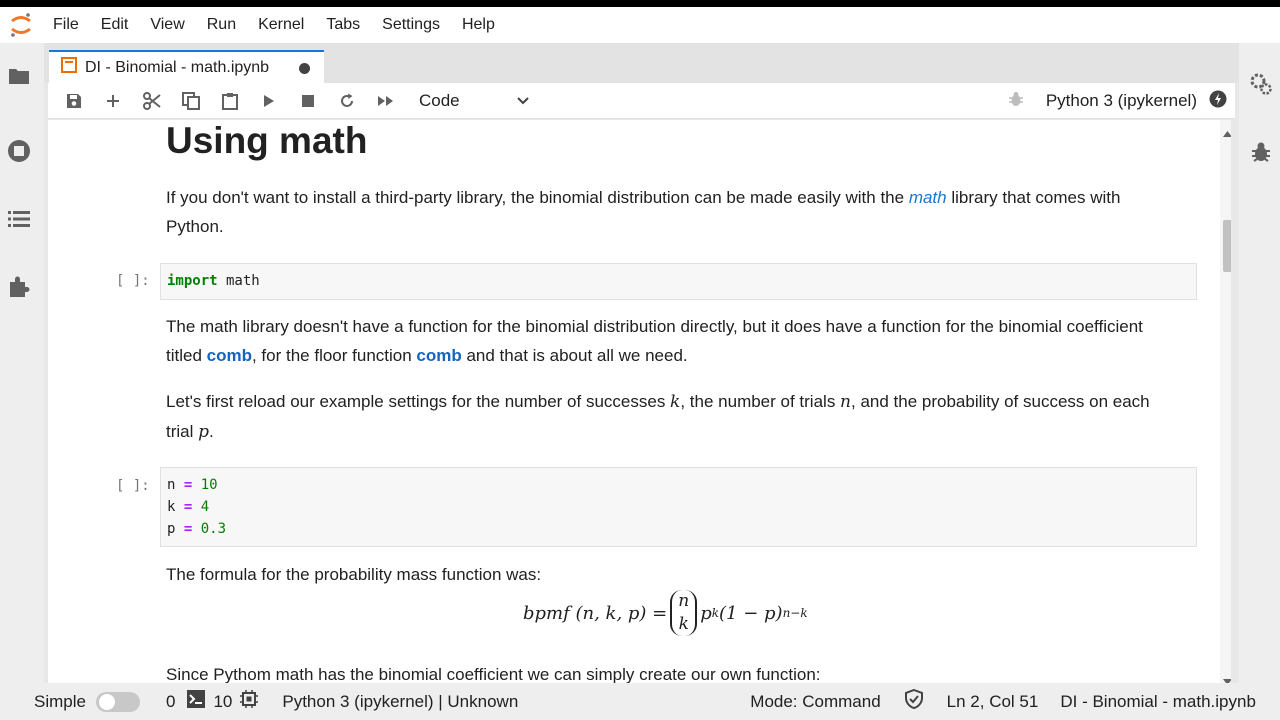  What do you see at coordinates (211, 431) in the screenshot?
I see `settings-text-d: .` at bounding box center [211, 431].